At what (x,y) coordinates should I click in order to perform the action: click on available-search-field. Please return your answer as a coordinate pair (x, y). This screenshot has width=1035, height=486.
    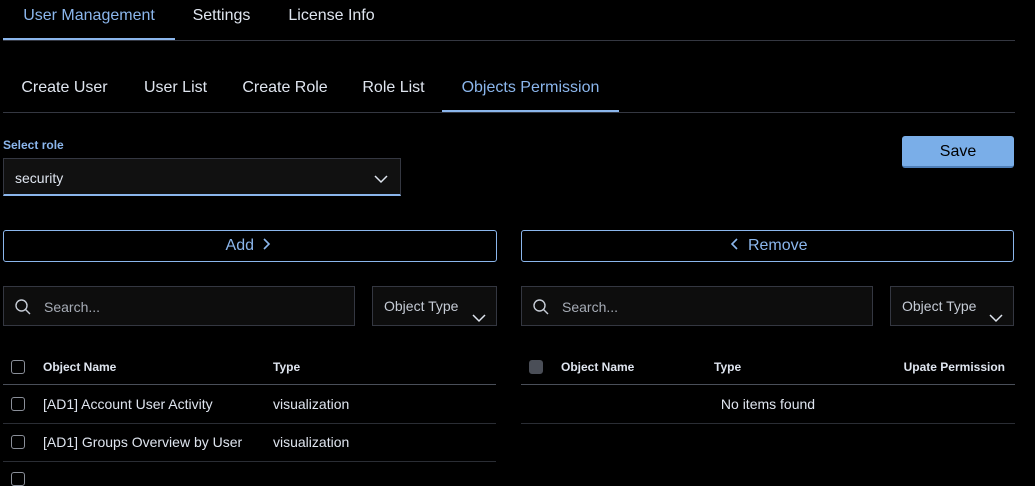
    Looking at the image, I should click on (179, 306).